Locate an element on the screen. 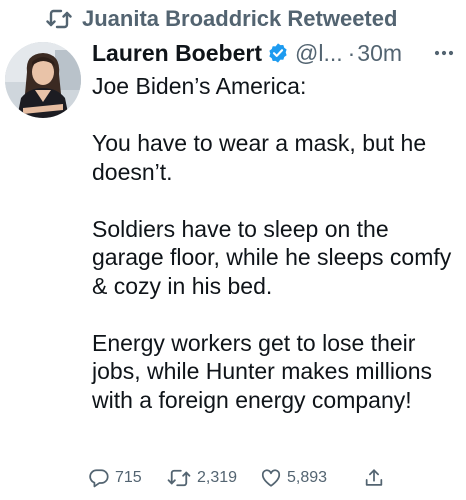  tweet-timestamp: 30m is located at coordinates (379, 53).